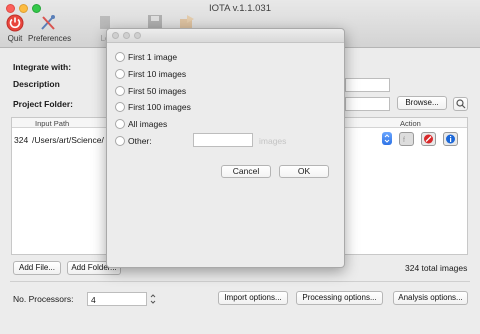 The image size is (480, 334). What do you see at coordinates (367, 104) in the screenshot?
I see `project-folder-input` at bounding box center [367, 104].